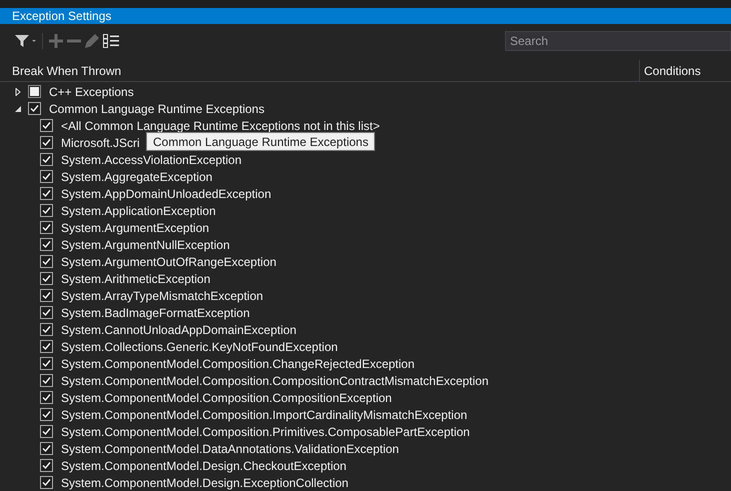 This screenshot has height=491, width=731. Describe the element at coordinates (138, 211) in the screenshot. I see `tree-item: System.ApplicationException` at that location.